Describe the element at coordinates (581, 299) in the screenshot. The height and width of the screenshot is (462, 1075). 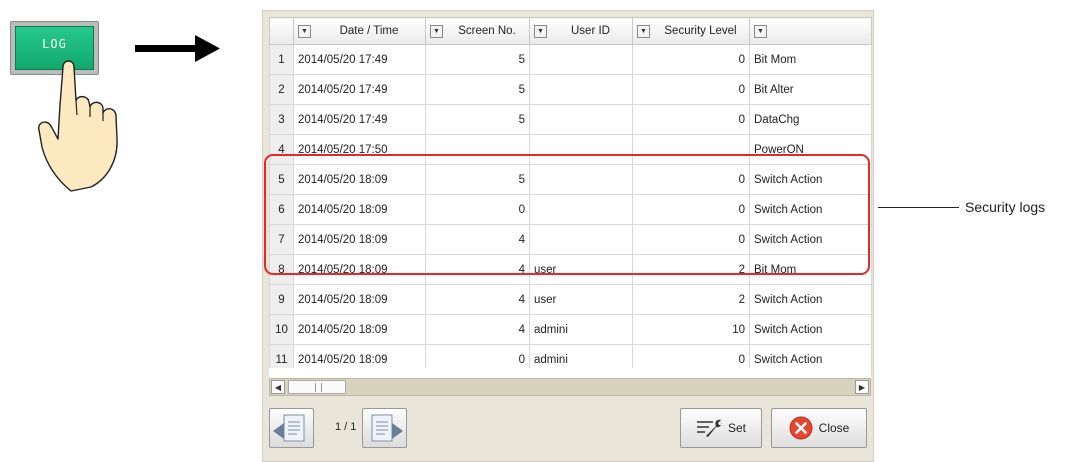
I see `user-id-cell: user` at that location.